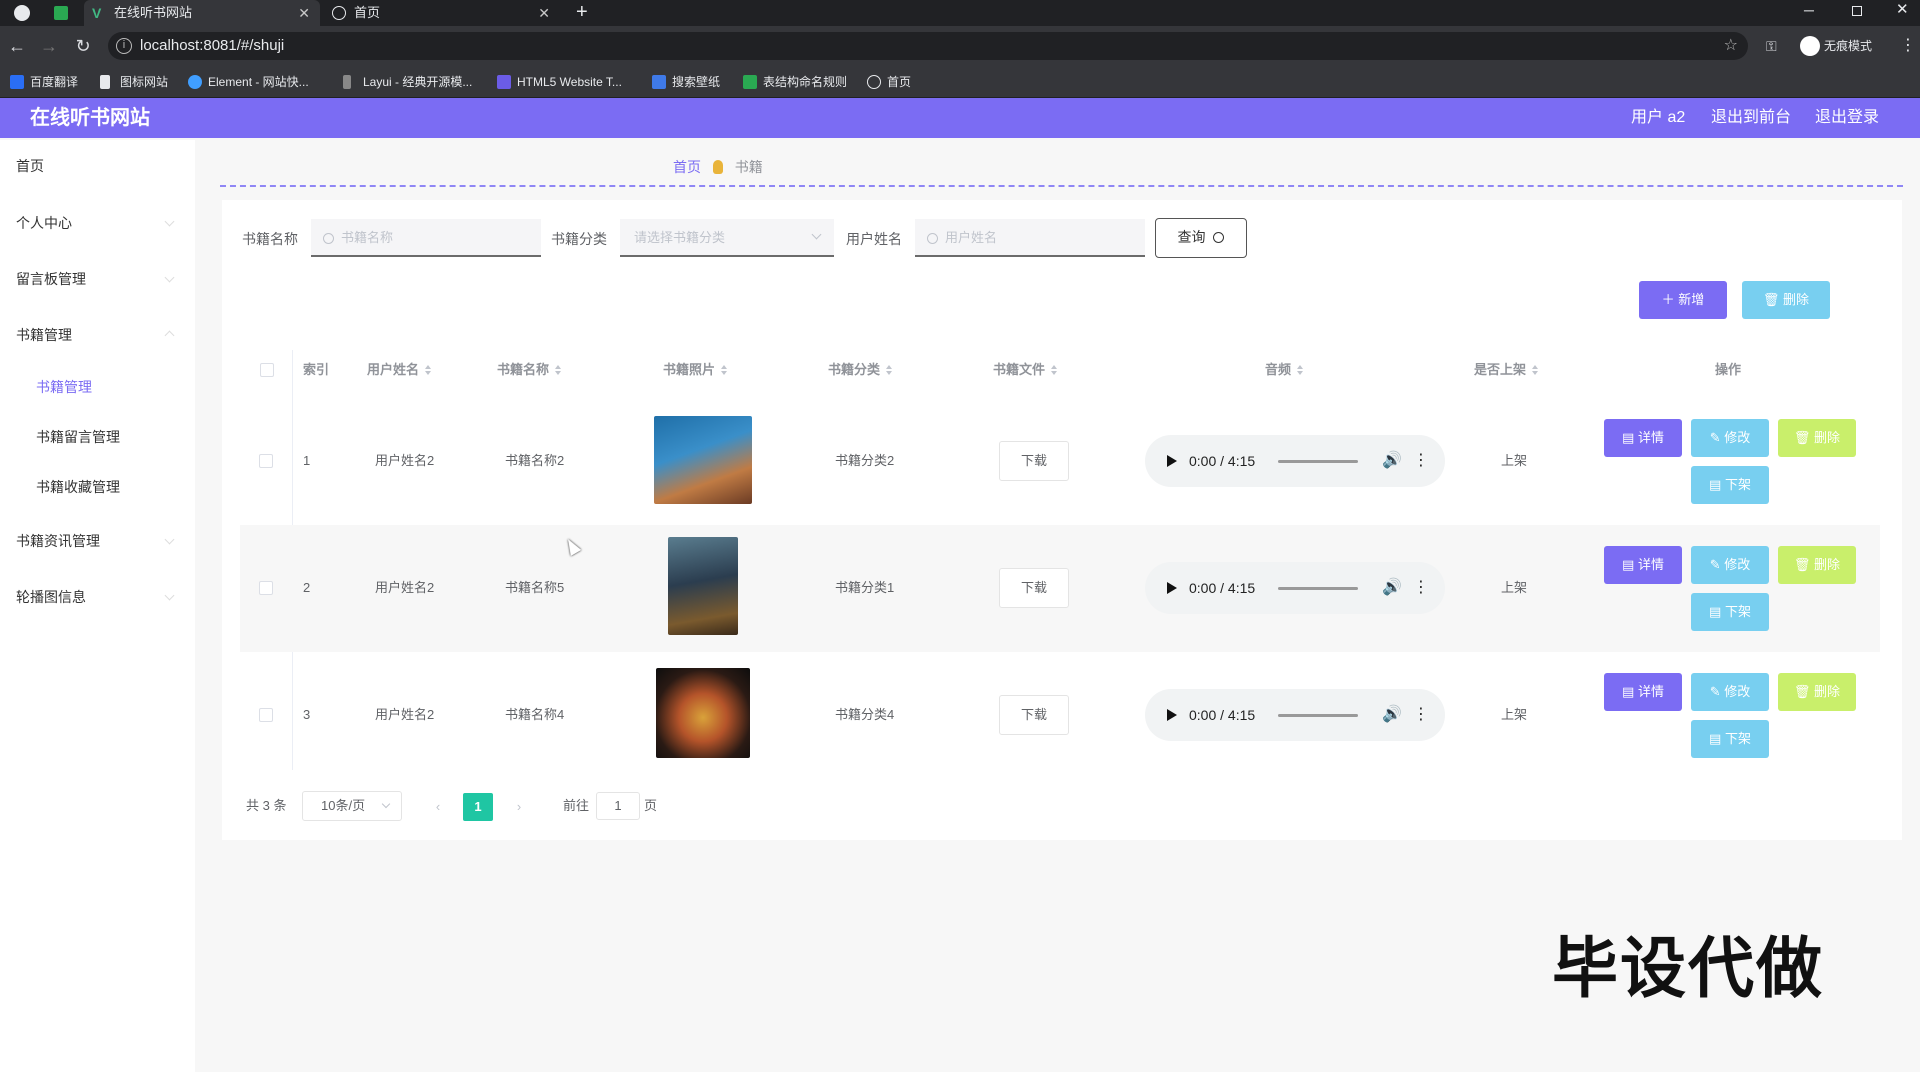 Image resolution: width=1920 pixels, height=1072 pixels. I want to click on add-button: ＋ 新增, so click(1683, 300).